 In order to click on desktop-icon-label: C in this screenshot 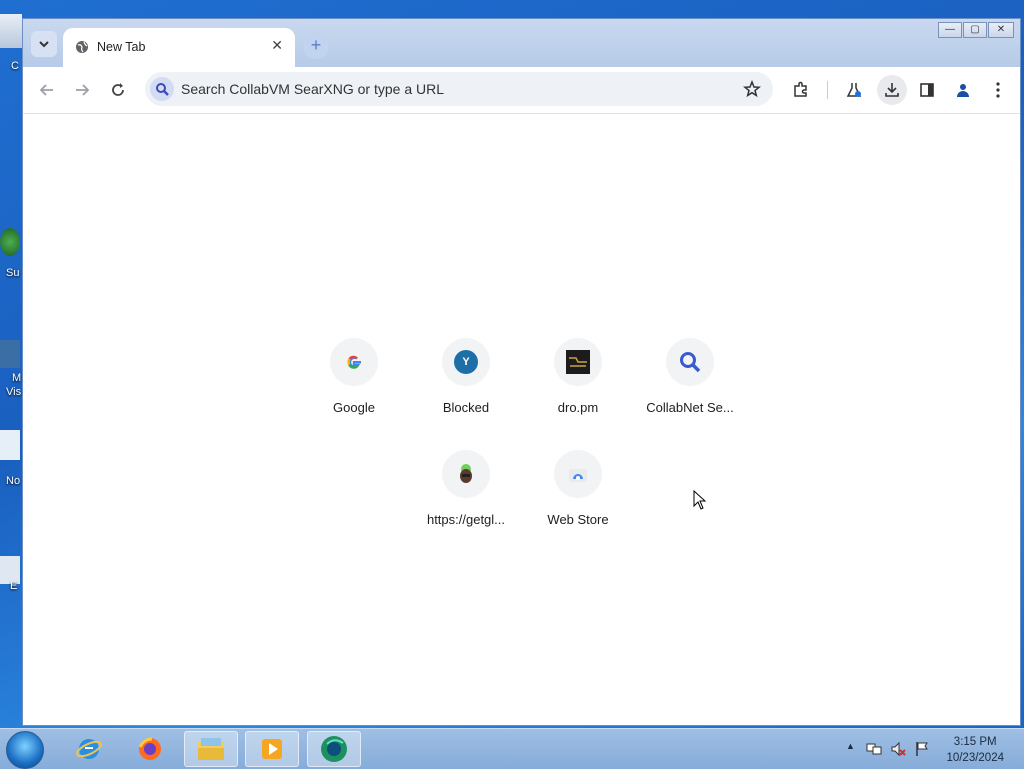, I will do `click(15, 66)`.